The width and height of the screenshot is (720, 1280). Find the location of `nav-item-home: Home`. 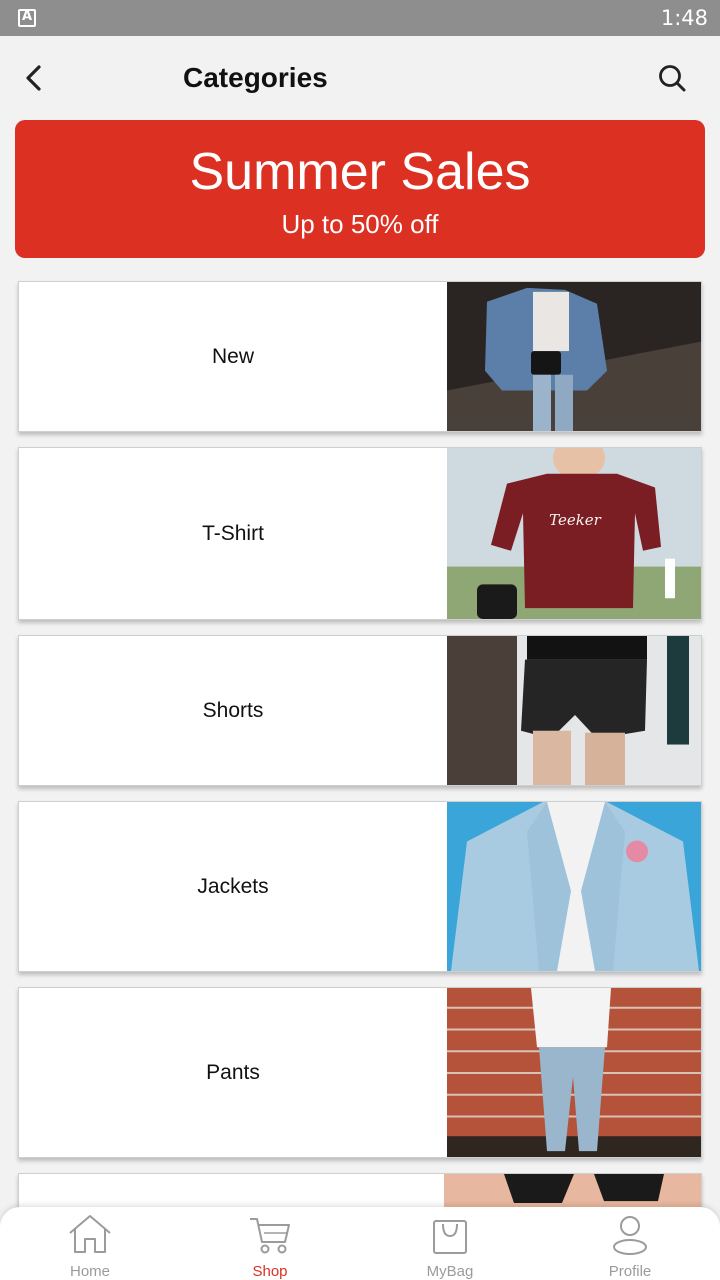

nav-item-home: Home is located at coordinates (90, 1243).